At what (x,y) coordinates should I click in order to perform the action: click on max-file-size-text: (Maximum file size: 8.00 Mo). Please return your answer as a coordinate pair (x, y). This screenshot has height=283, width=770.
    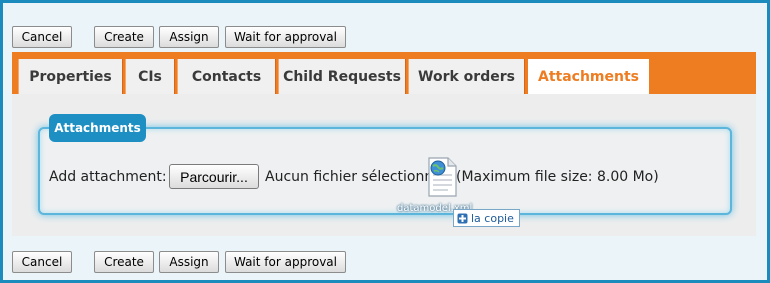
    Looking at the image, I should click on (557, 177).